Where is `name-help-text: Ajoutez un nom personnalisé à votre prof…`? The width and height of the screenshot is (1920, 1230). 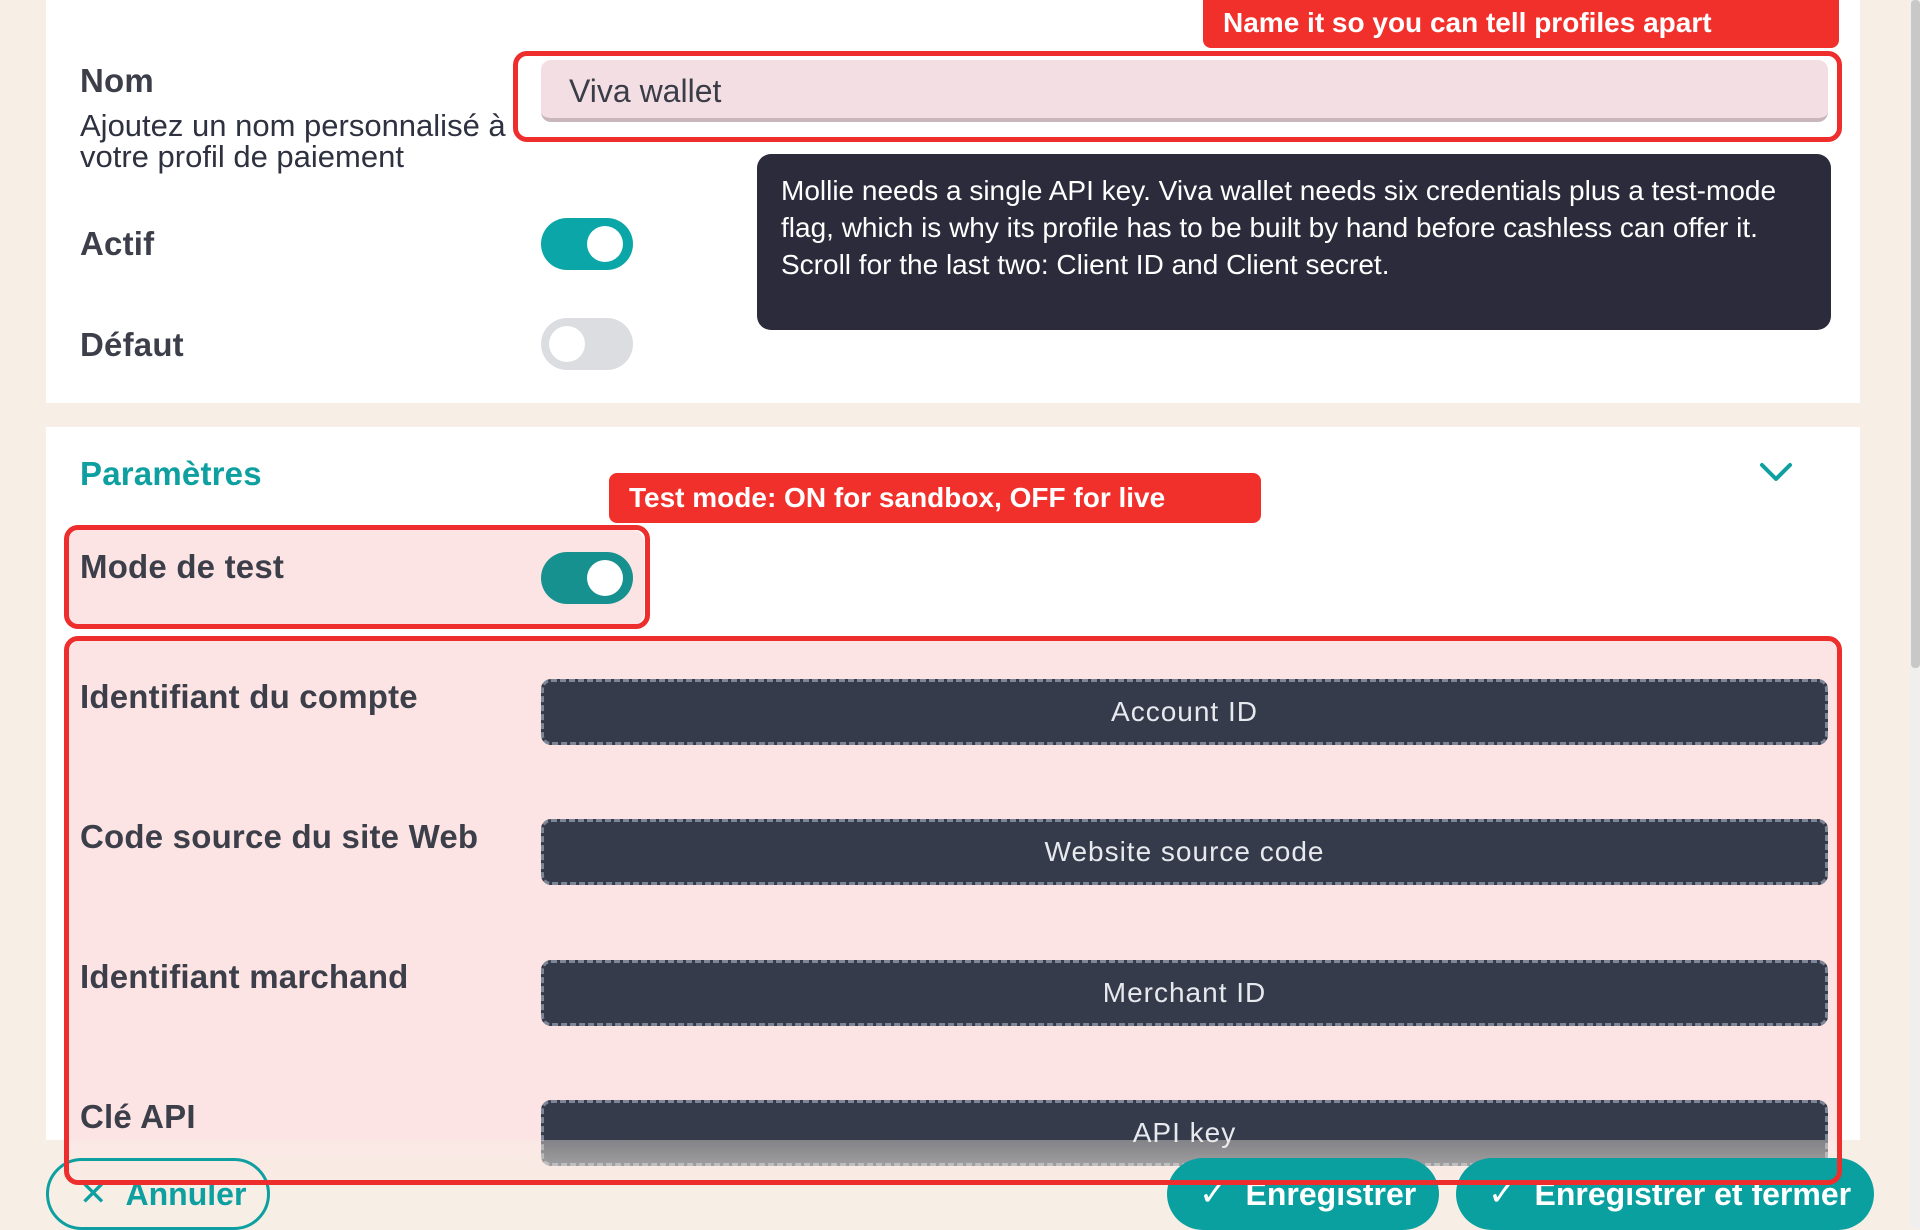
name-help-text: Ajoutez un nom personnalisé à votre prof… is located at coordinates (293, 141).